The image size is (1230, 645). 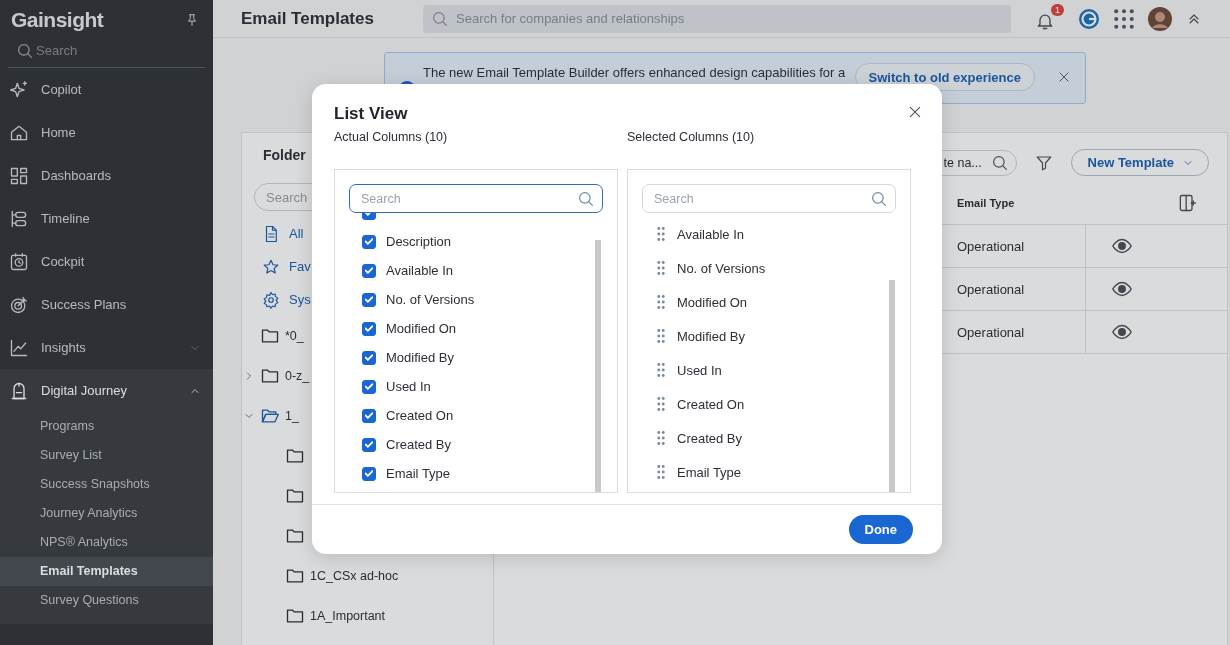 I want to click on dialog-title: List View, so click(x=371, y=114).